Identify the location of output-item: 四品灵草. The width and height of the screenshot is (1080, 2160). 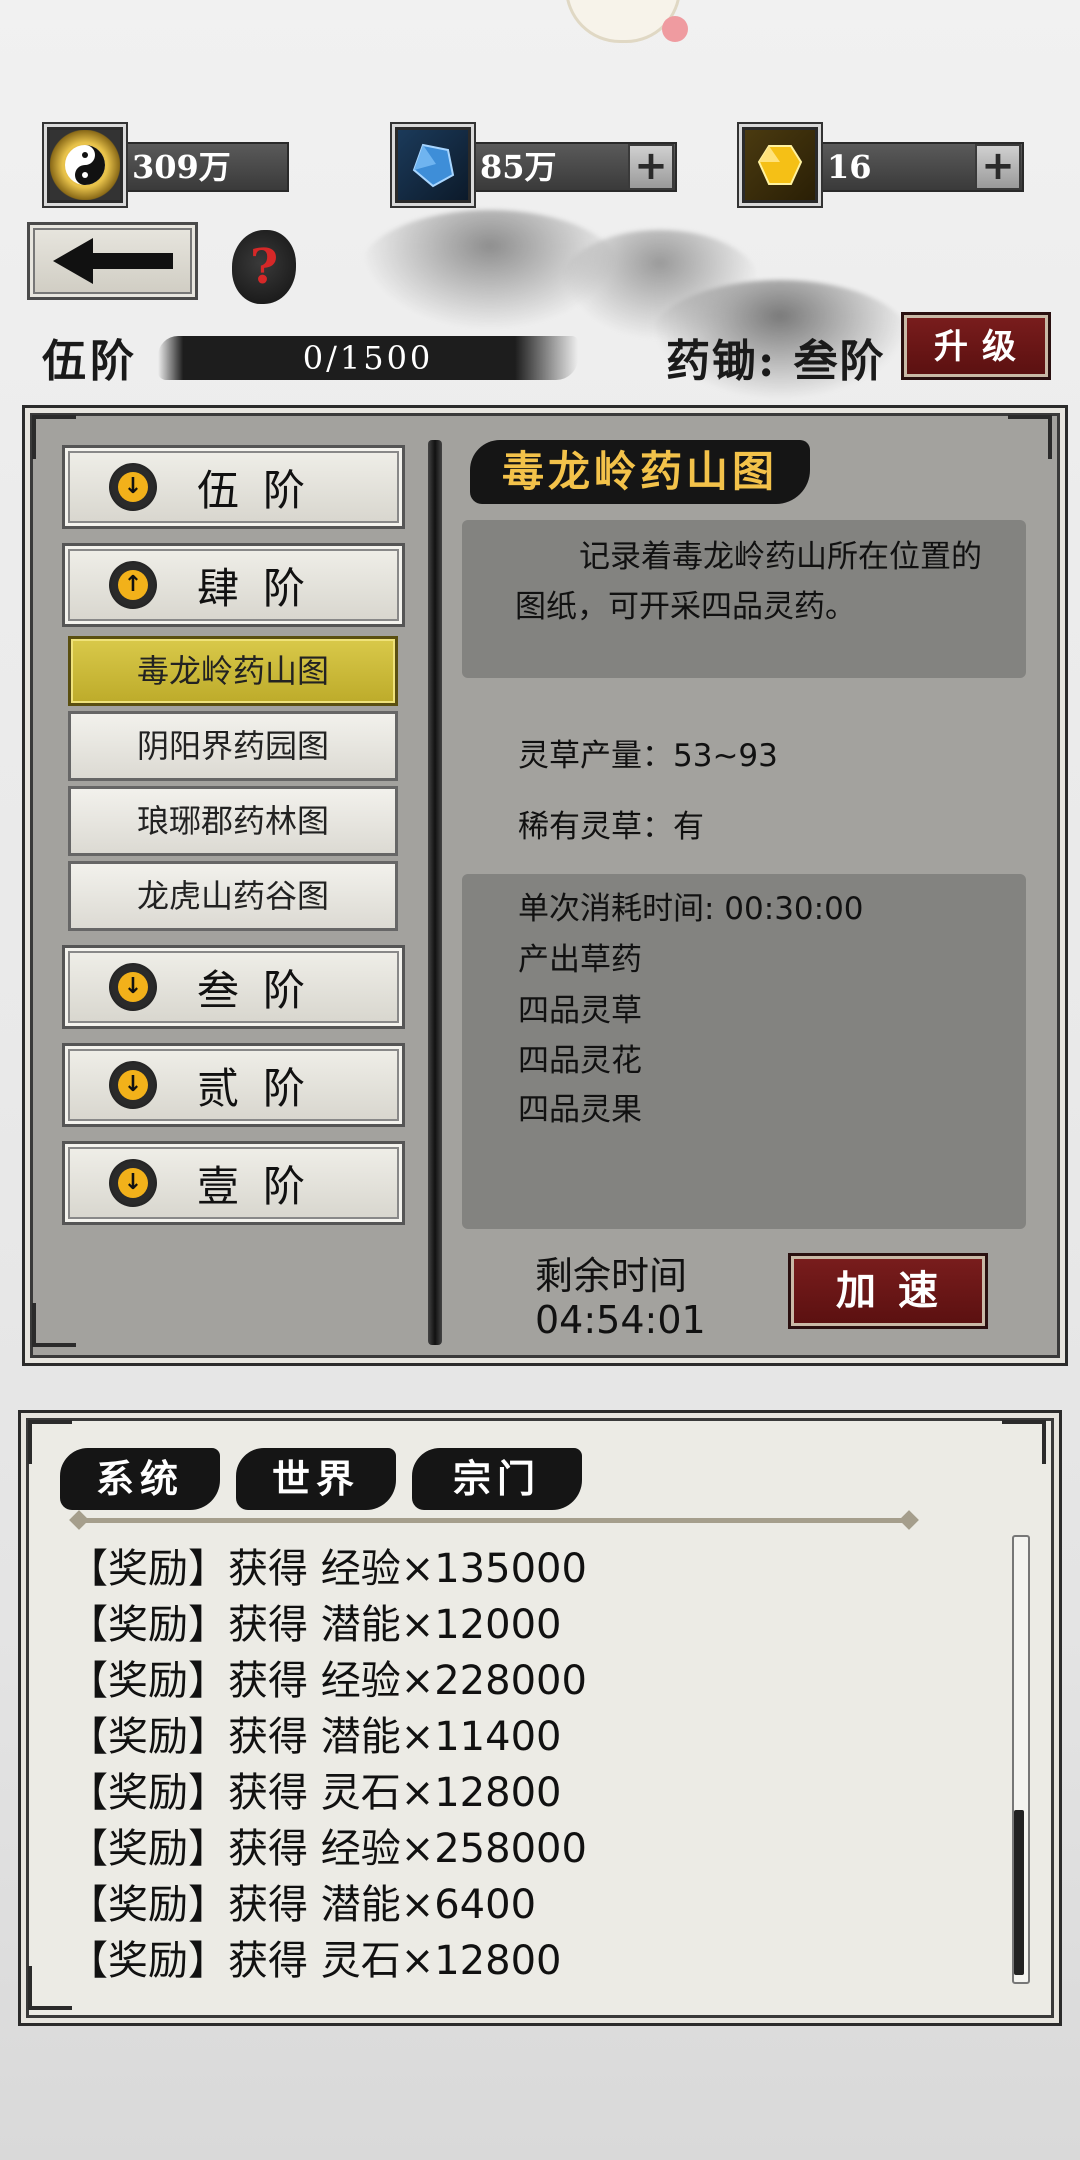
(580, 1011).